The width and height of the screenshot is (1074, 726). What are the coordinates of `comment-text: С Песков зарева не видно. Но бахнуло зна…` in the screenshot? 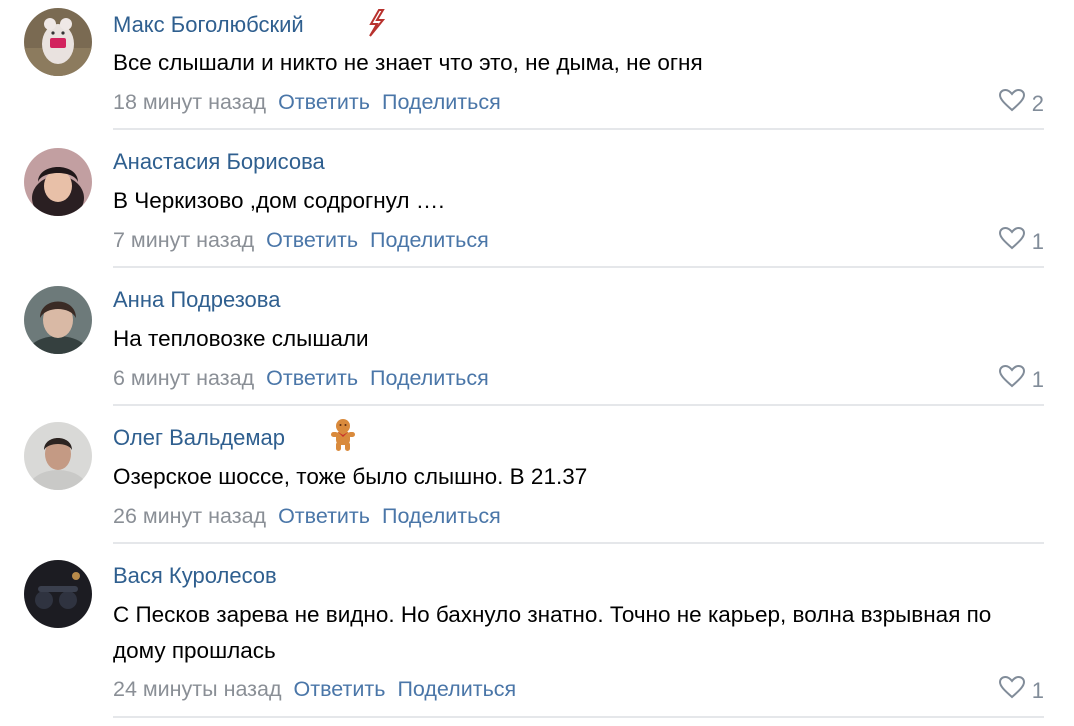 It's located at (552, 632).